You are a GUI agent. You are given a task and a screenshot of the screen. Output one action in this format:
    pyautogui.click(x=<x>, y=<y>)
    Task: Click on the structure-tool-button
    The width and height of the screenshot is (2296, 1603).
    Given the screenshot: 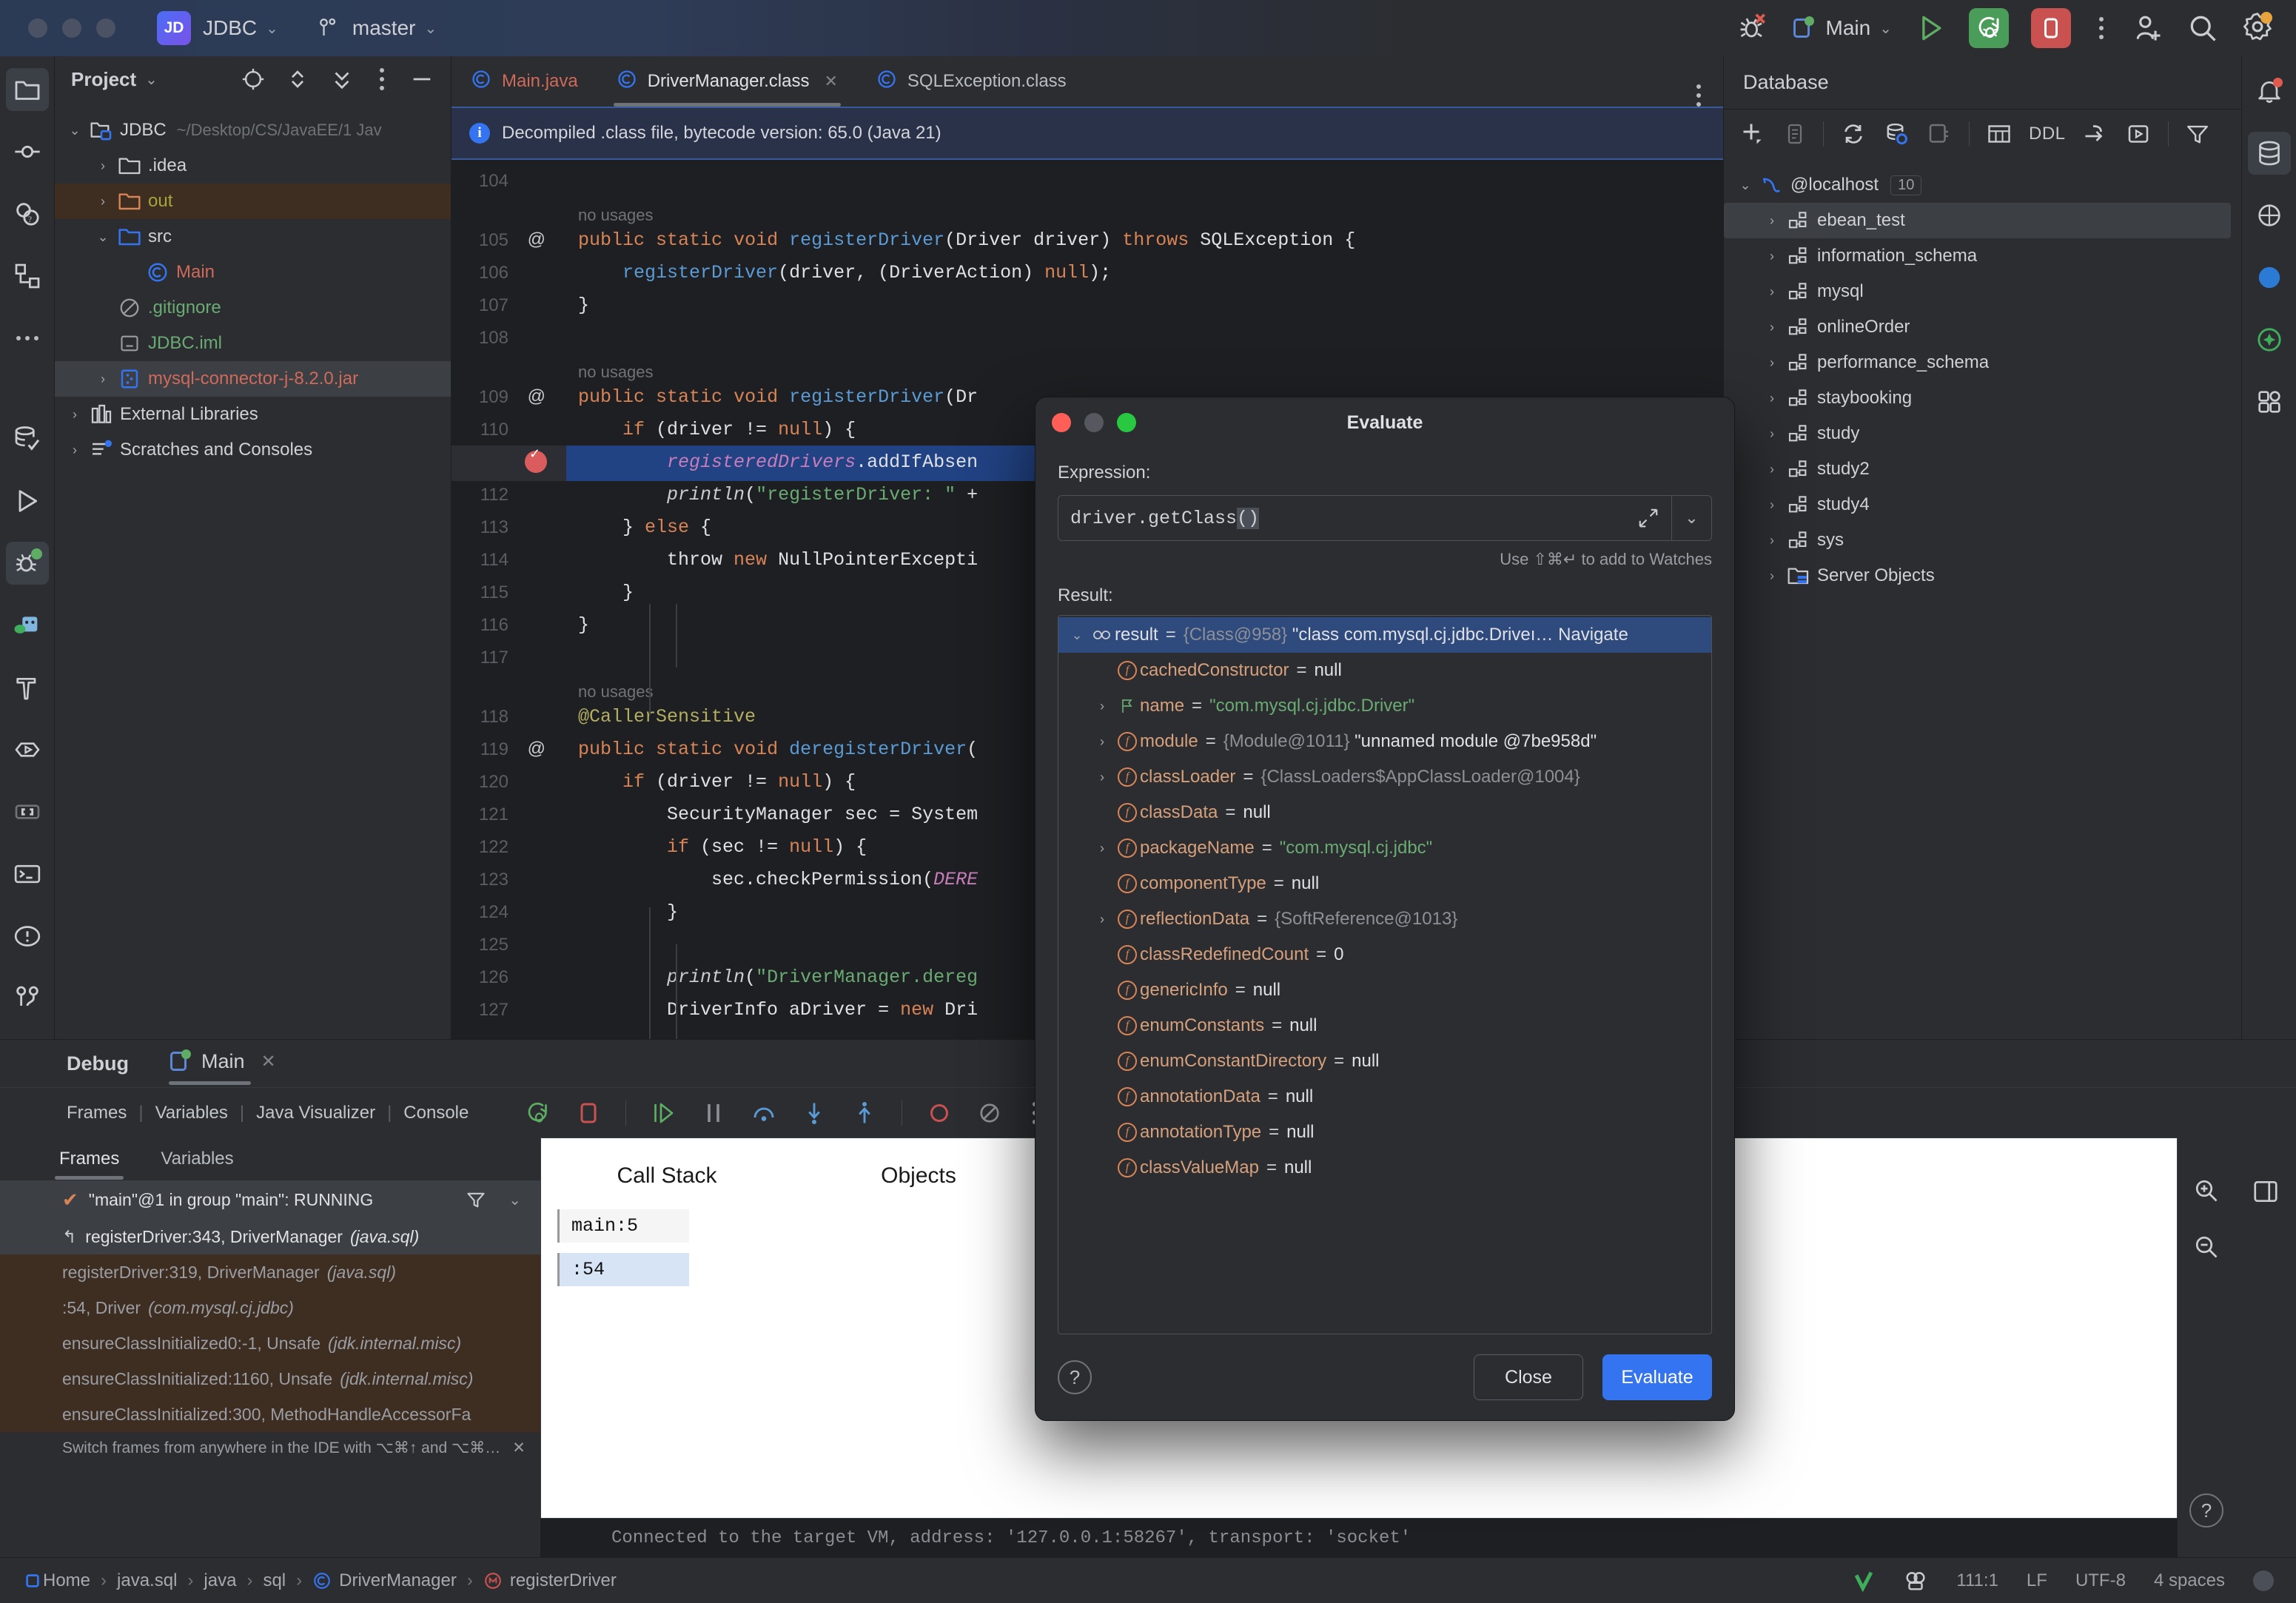 What is the action you would take?
    pyautogui.click(x=28, y=276)
    